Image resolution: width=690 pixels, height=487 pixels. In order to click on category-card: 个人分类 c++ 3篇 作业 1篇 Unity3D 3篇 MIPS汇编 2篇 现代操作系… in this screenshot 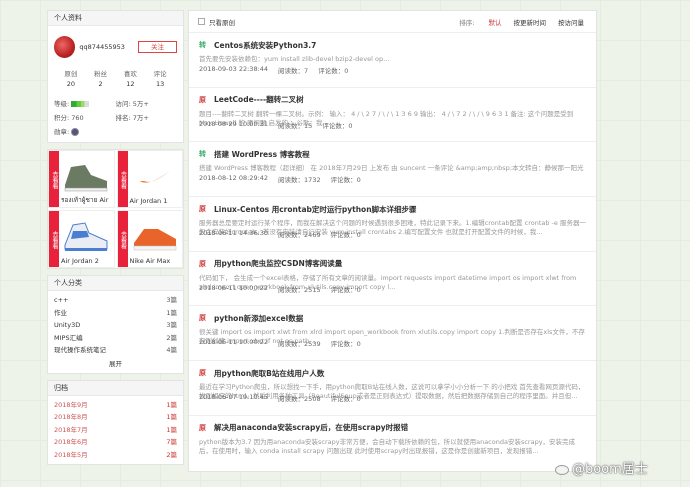, I will do `click(115, 324)`.